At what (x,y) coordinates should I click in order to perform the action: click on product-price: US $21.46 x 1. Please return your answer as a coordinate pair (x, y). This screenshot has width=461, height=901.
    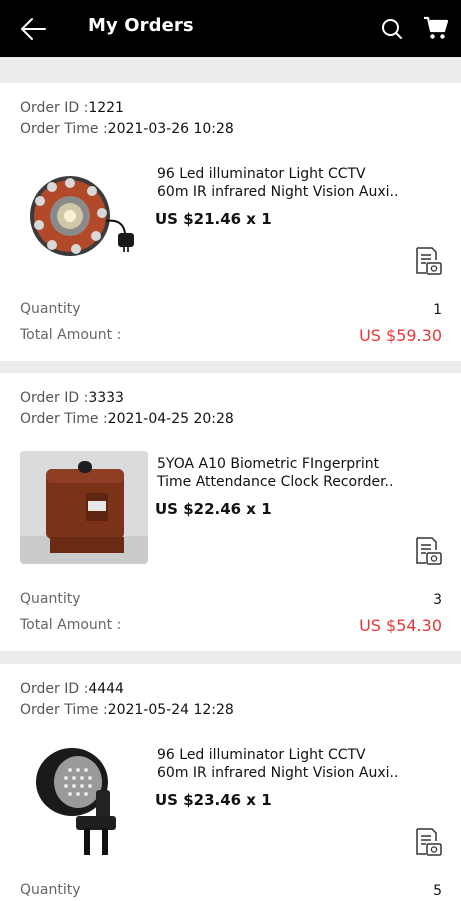
    Looking at the image, I should click on (213, 219).